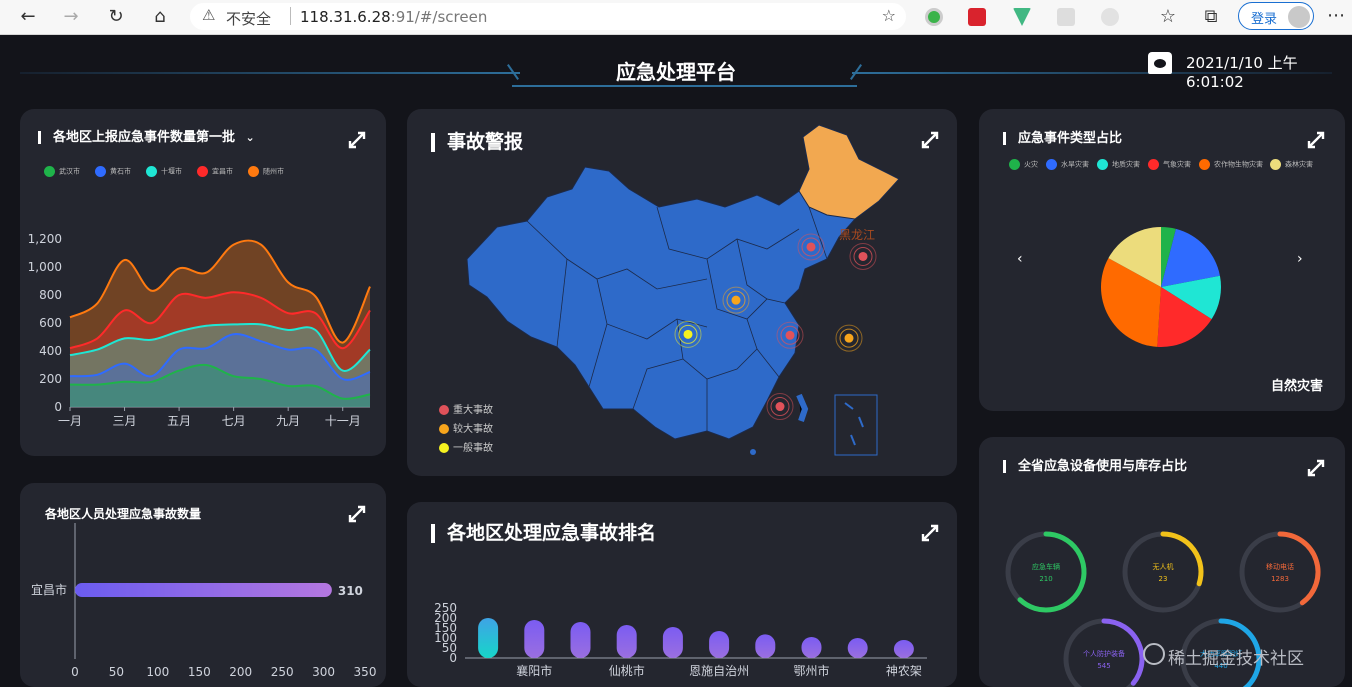 Image resolution: width=1352 pixels, height=687 pixels. Describe the element at coordinates (215, 171) in the screenshot. I see `legend-item: 宜昌市` at that location.